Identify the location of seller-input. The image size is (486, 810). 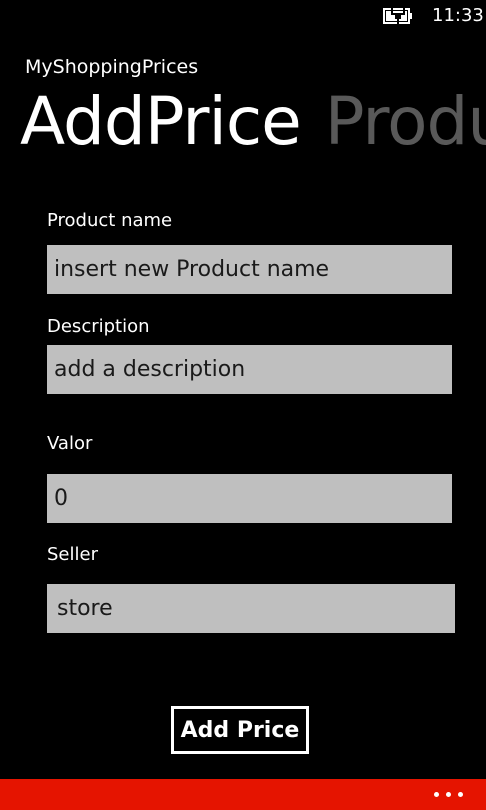
(251, 608).